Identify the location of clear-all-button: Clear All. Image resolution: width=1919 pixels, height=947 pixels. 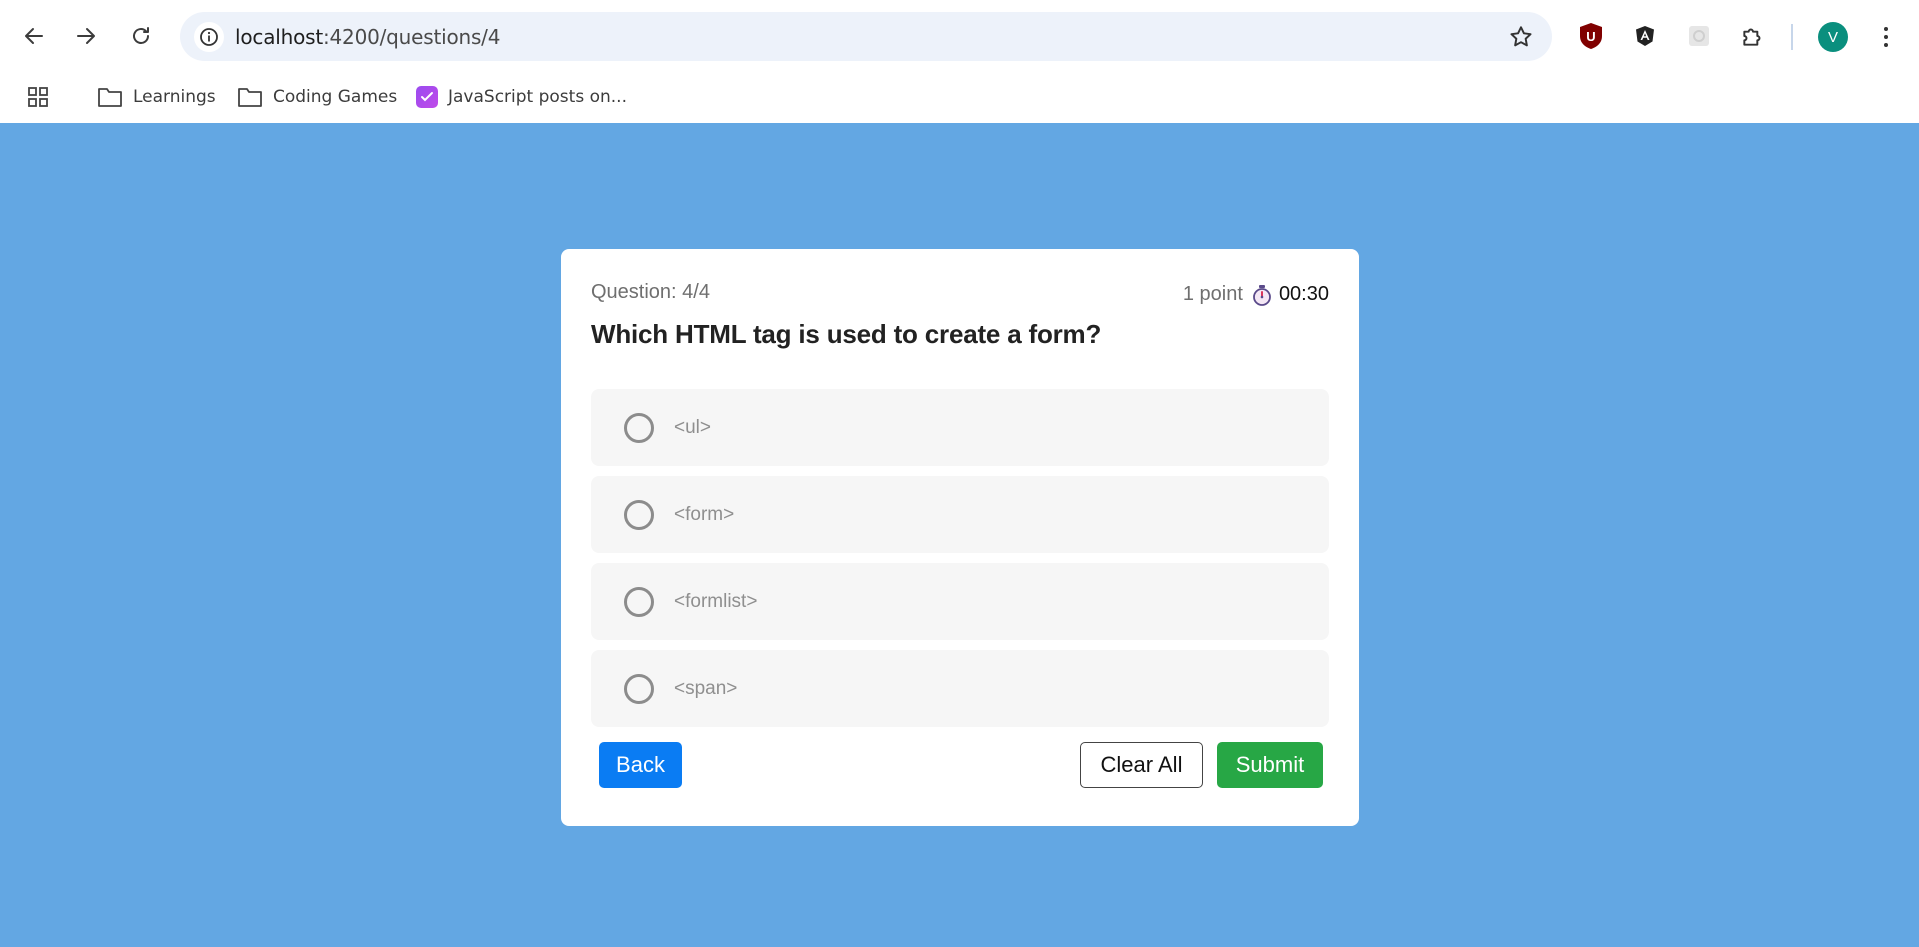
(1141, 765).